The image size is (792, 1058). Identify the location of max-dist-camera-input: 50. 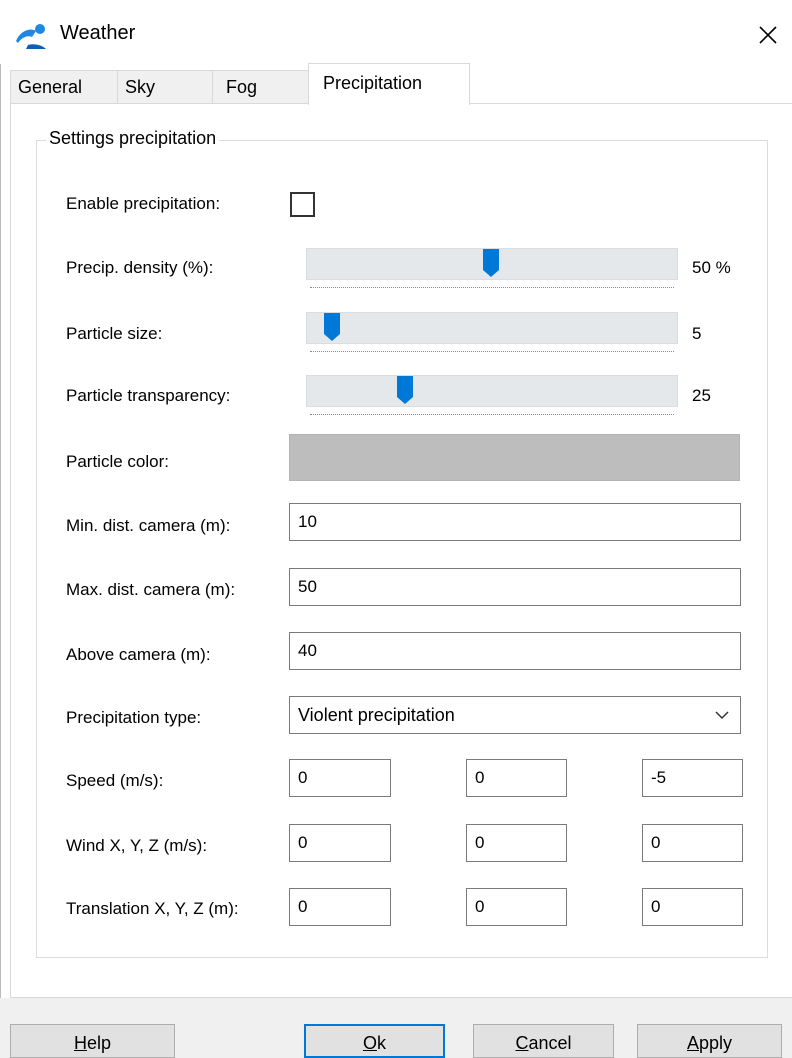
(515, 587).